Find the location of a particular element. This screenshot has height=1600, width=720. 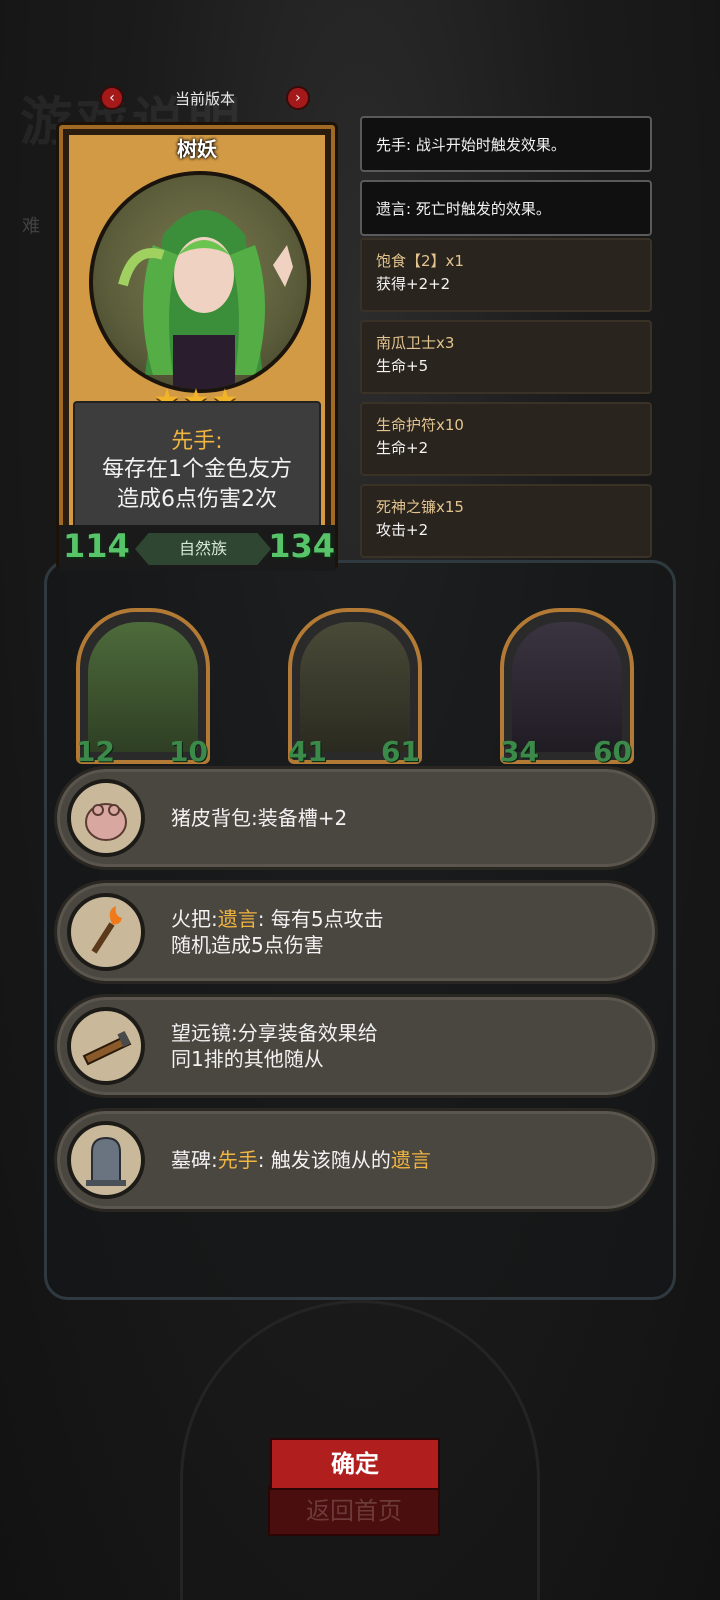

minion-health: 61 is located at coordinates (400, 751).